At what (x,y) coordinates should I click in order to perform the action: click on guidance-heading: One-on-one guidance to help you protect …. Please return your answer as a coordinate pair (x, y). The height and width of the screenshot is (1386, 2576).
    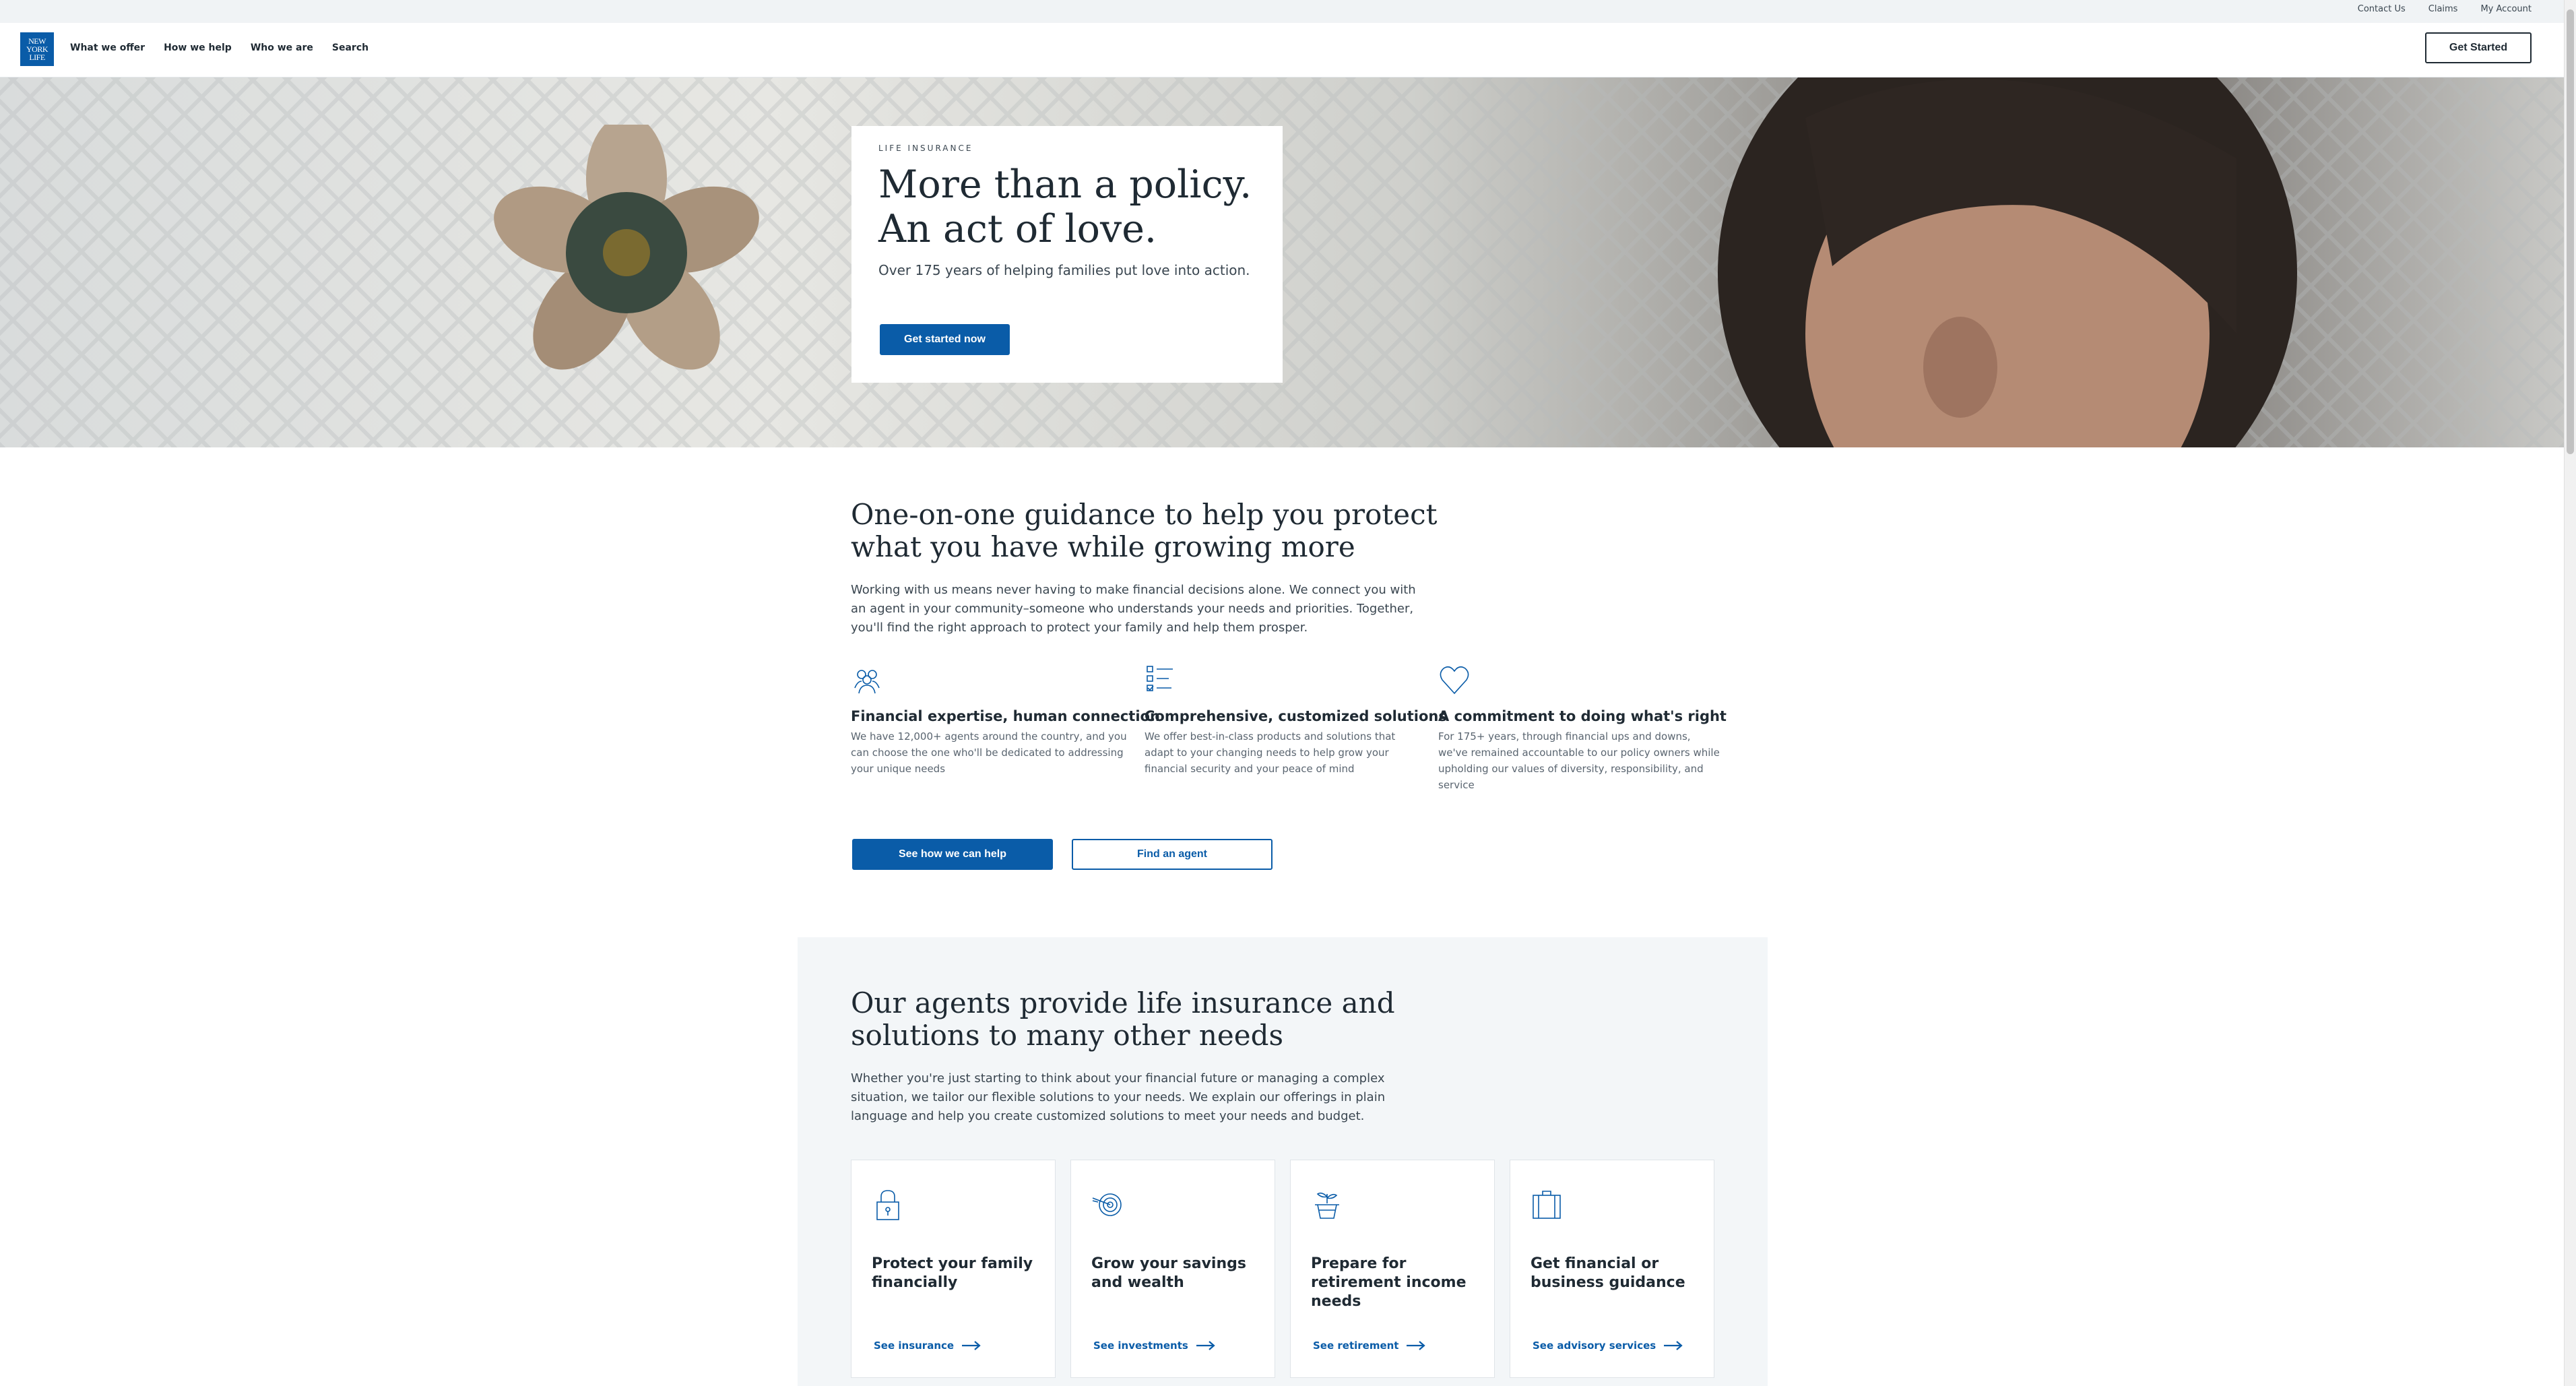
    Looking at the image, I should click on (1289, 531).